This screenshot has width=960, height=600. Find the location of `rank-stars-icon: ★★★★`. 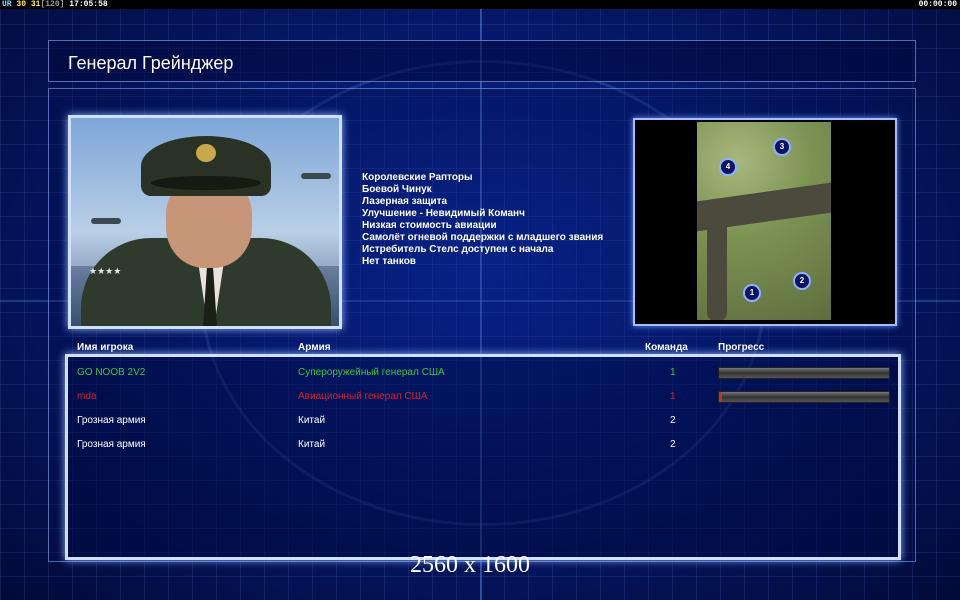

rank-stars-icon: ★★★★ is located at coordinates (105, 271).